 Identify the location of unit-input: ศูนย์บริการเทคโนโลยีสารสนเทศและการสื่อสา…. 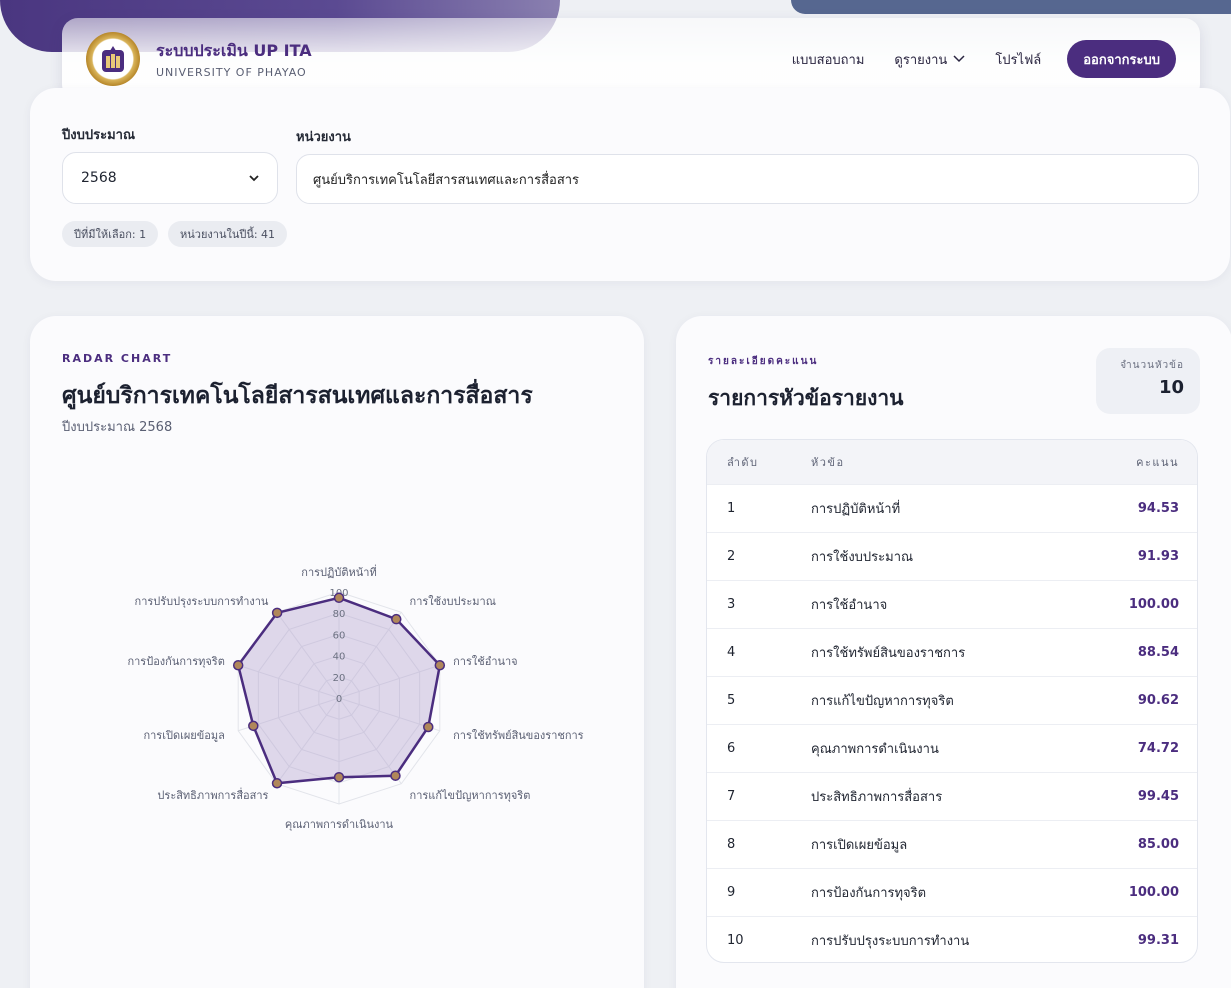
(747, 179).